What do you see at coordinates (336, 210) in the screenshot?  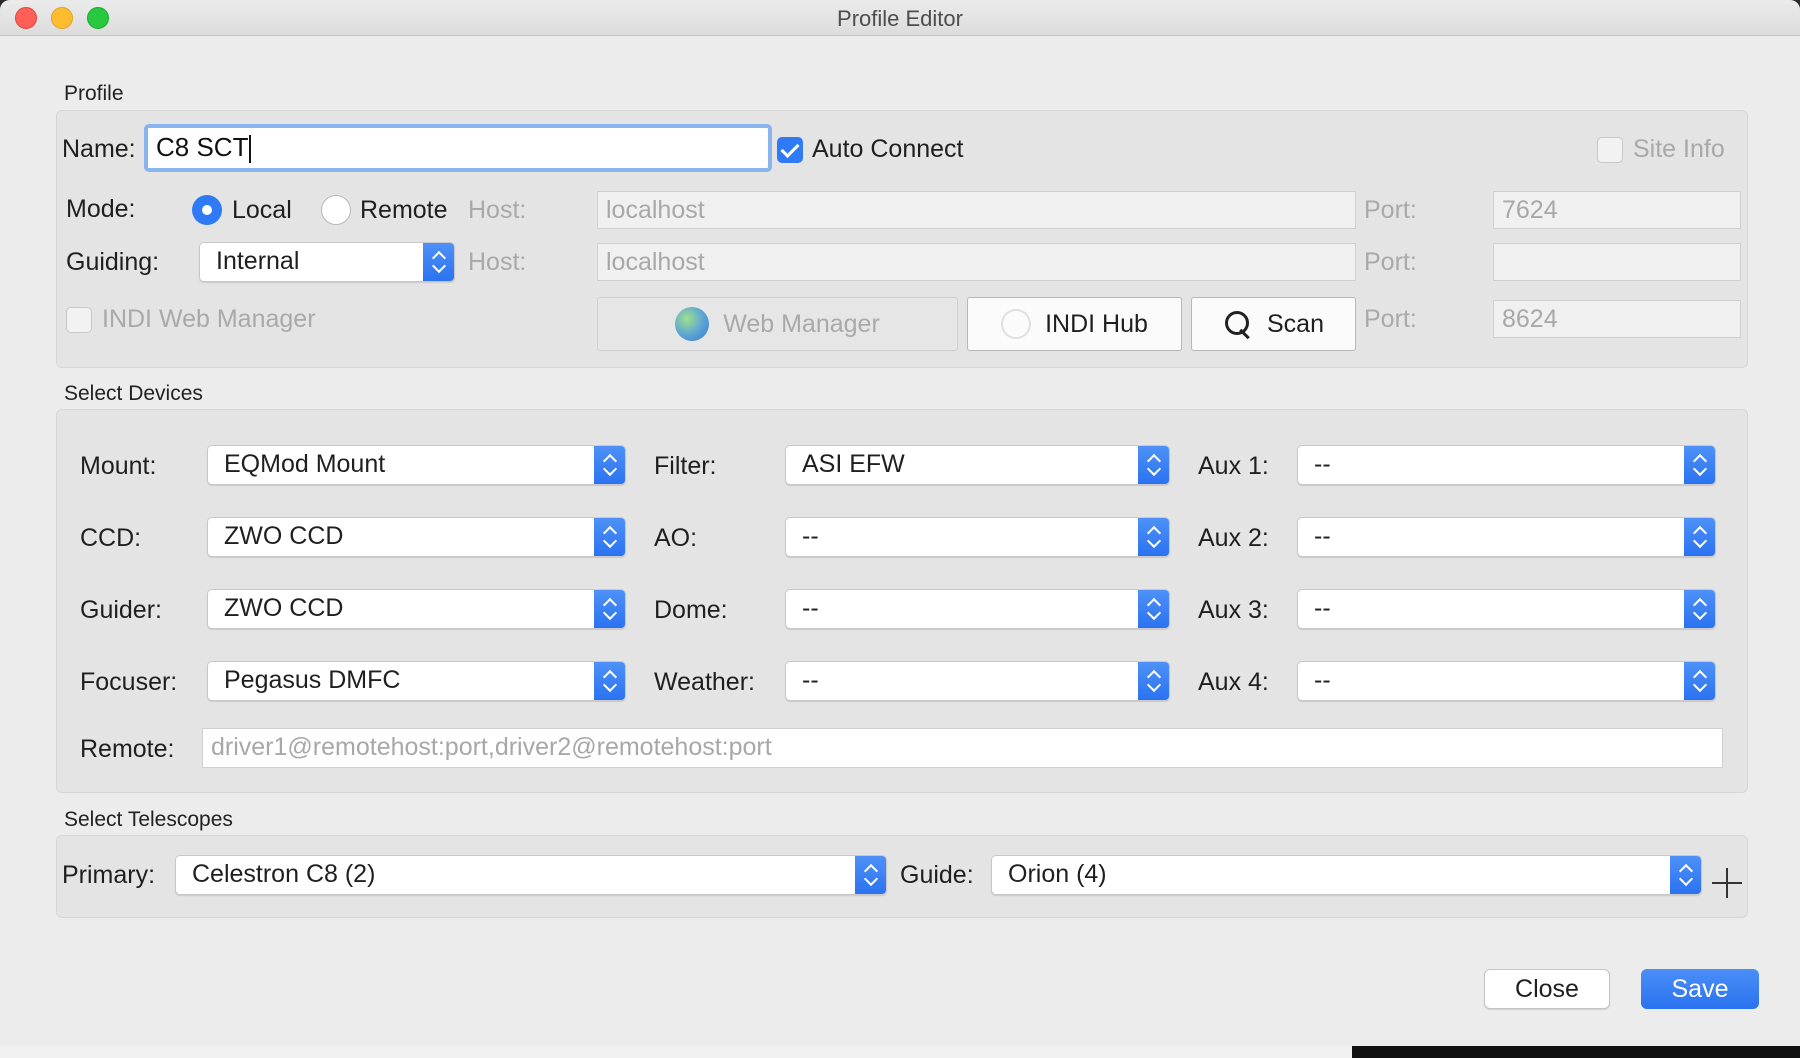 I see `mode-remote-radio` at bounding box center [336, 210].